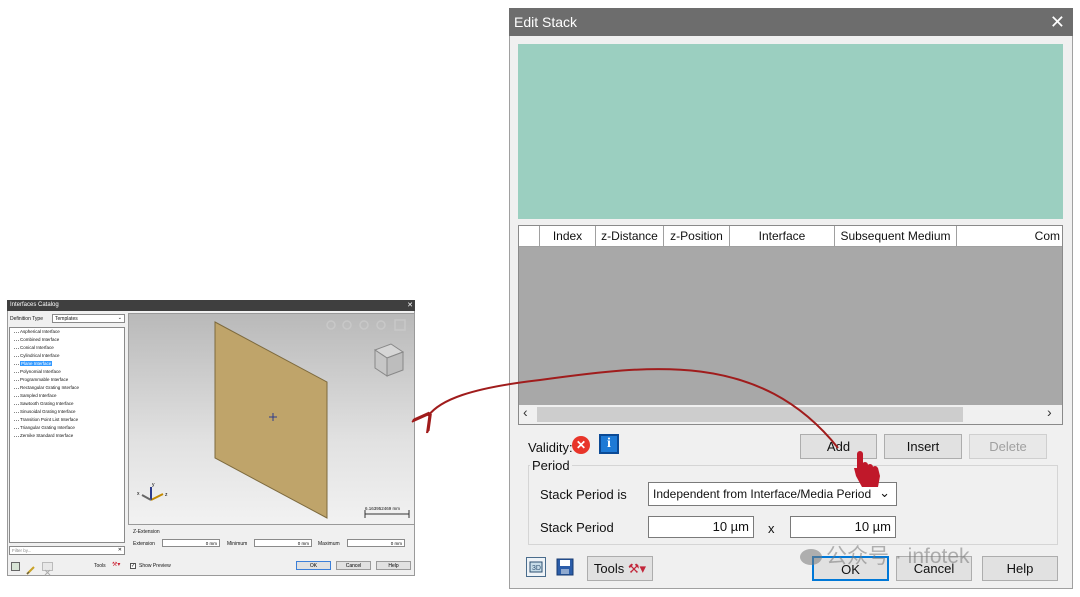 The image size is (1080, 597). Describe the element at coordinates (867, 469) in the screenshot. I see `hand-cursor-icon` at that location.